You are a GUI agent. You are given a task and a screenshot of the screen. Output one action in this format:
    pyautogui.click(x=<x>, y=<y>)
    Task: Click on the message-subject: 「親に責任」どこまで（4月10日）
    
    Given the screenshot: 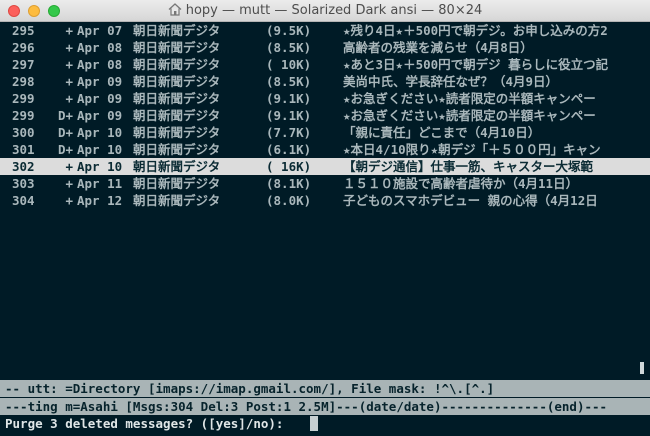 What is the action you would take?
    pyautogui.click(x=442, y=132)
    